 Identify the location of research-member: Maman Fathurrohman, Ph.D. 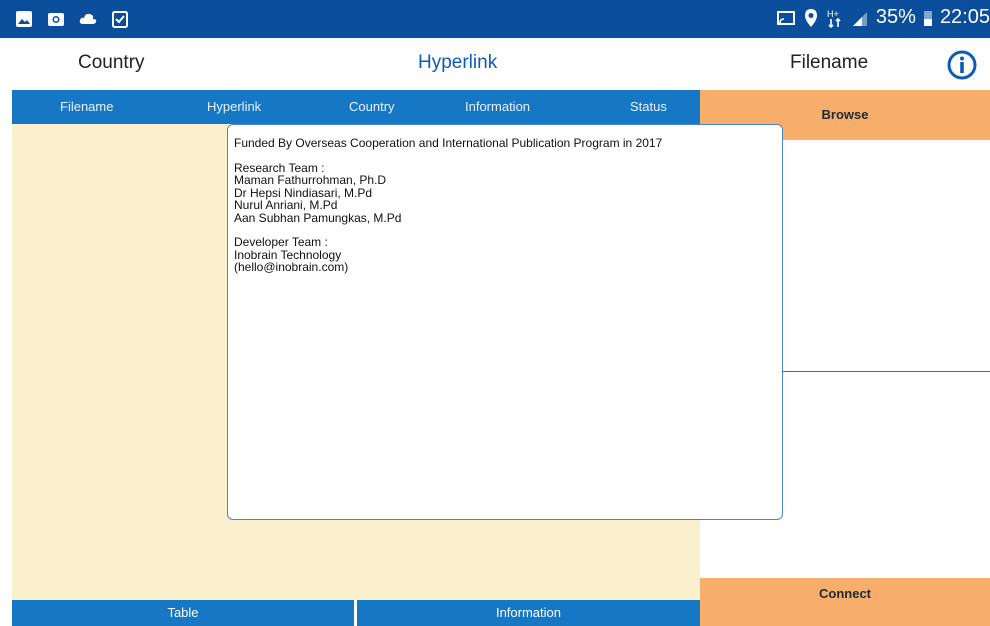
(310, 180).